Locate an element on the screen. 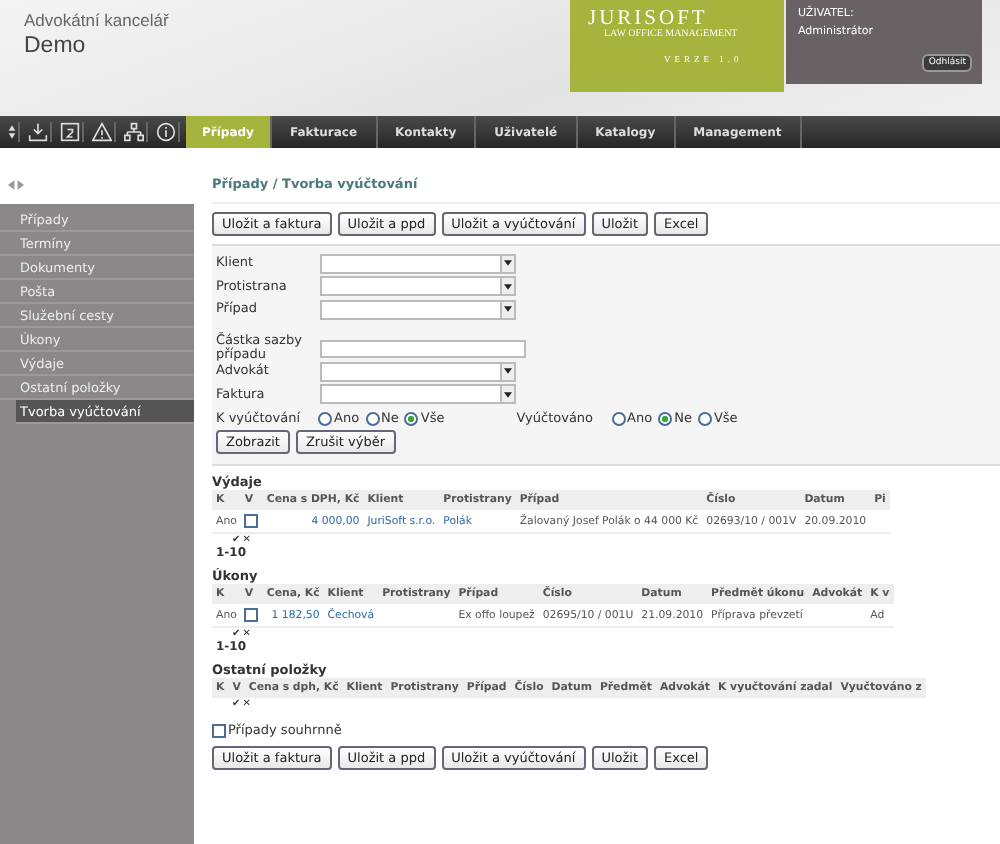 The width and height of the screenshot is (1000, 844). info-icon is located at coordinates (167, 132).